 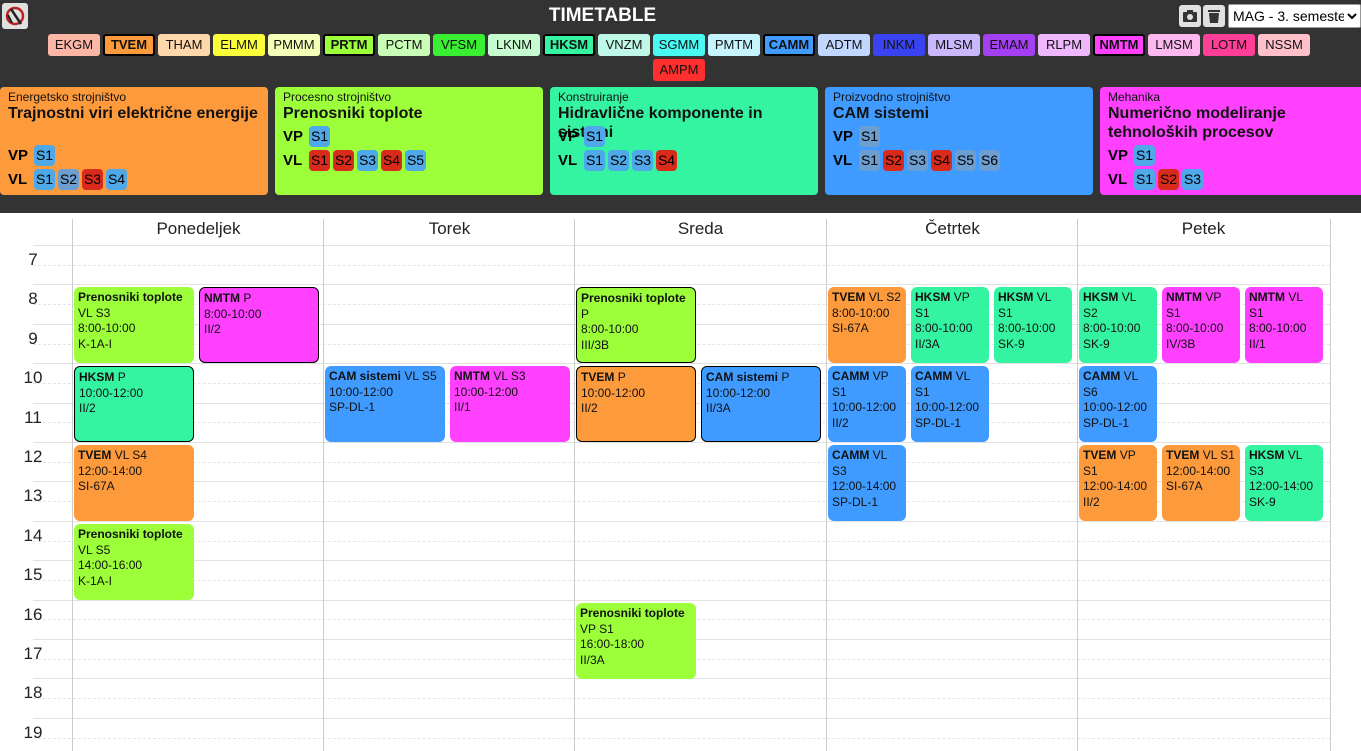 I want to click on timetable-event: CAMM VL S3 12:00-14:00 SP-DL-1, so click(x=867, y=483).